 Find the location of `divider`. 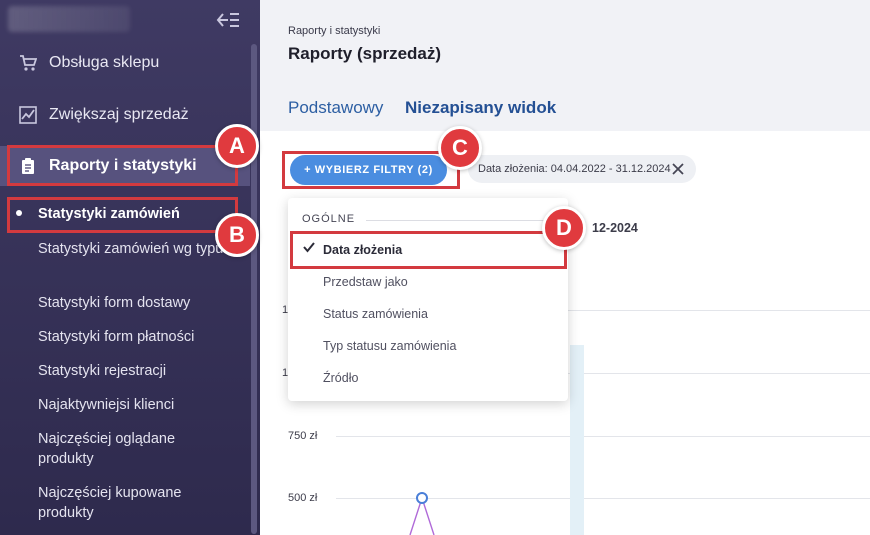

divider is located at coordinates (461, 220).